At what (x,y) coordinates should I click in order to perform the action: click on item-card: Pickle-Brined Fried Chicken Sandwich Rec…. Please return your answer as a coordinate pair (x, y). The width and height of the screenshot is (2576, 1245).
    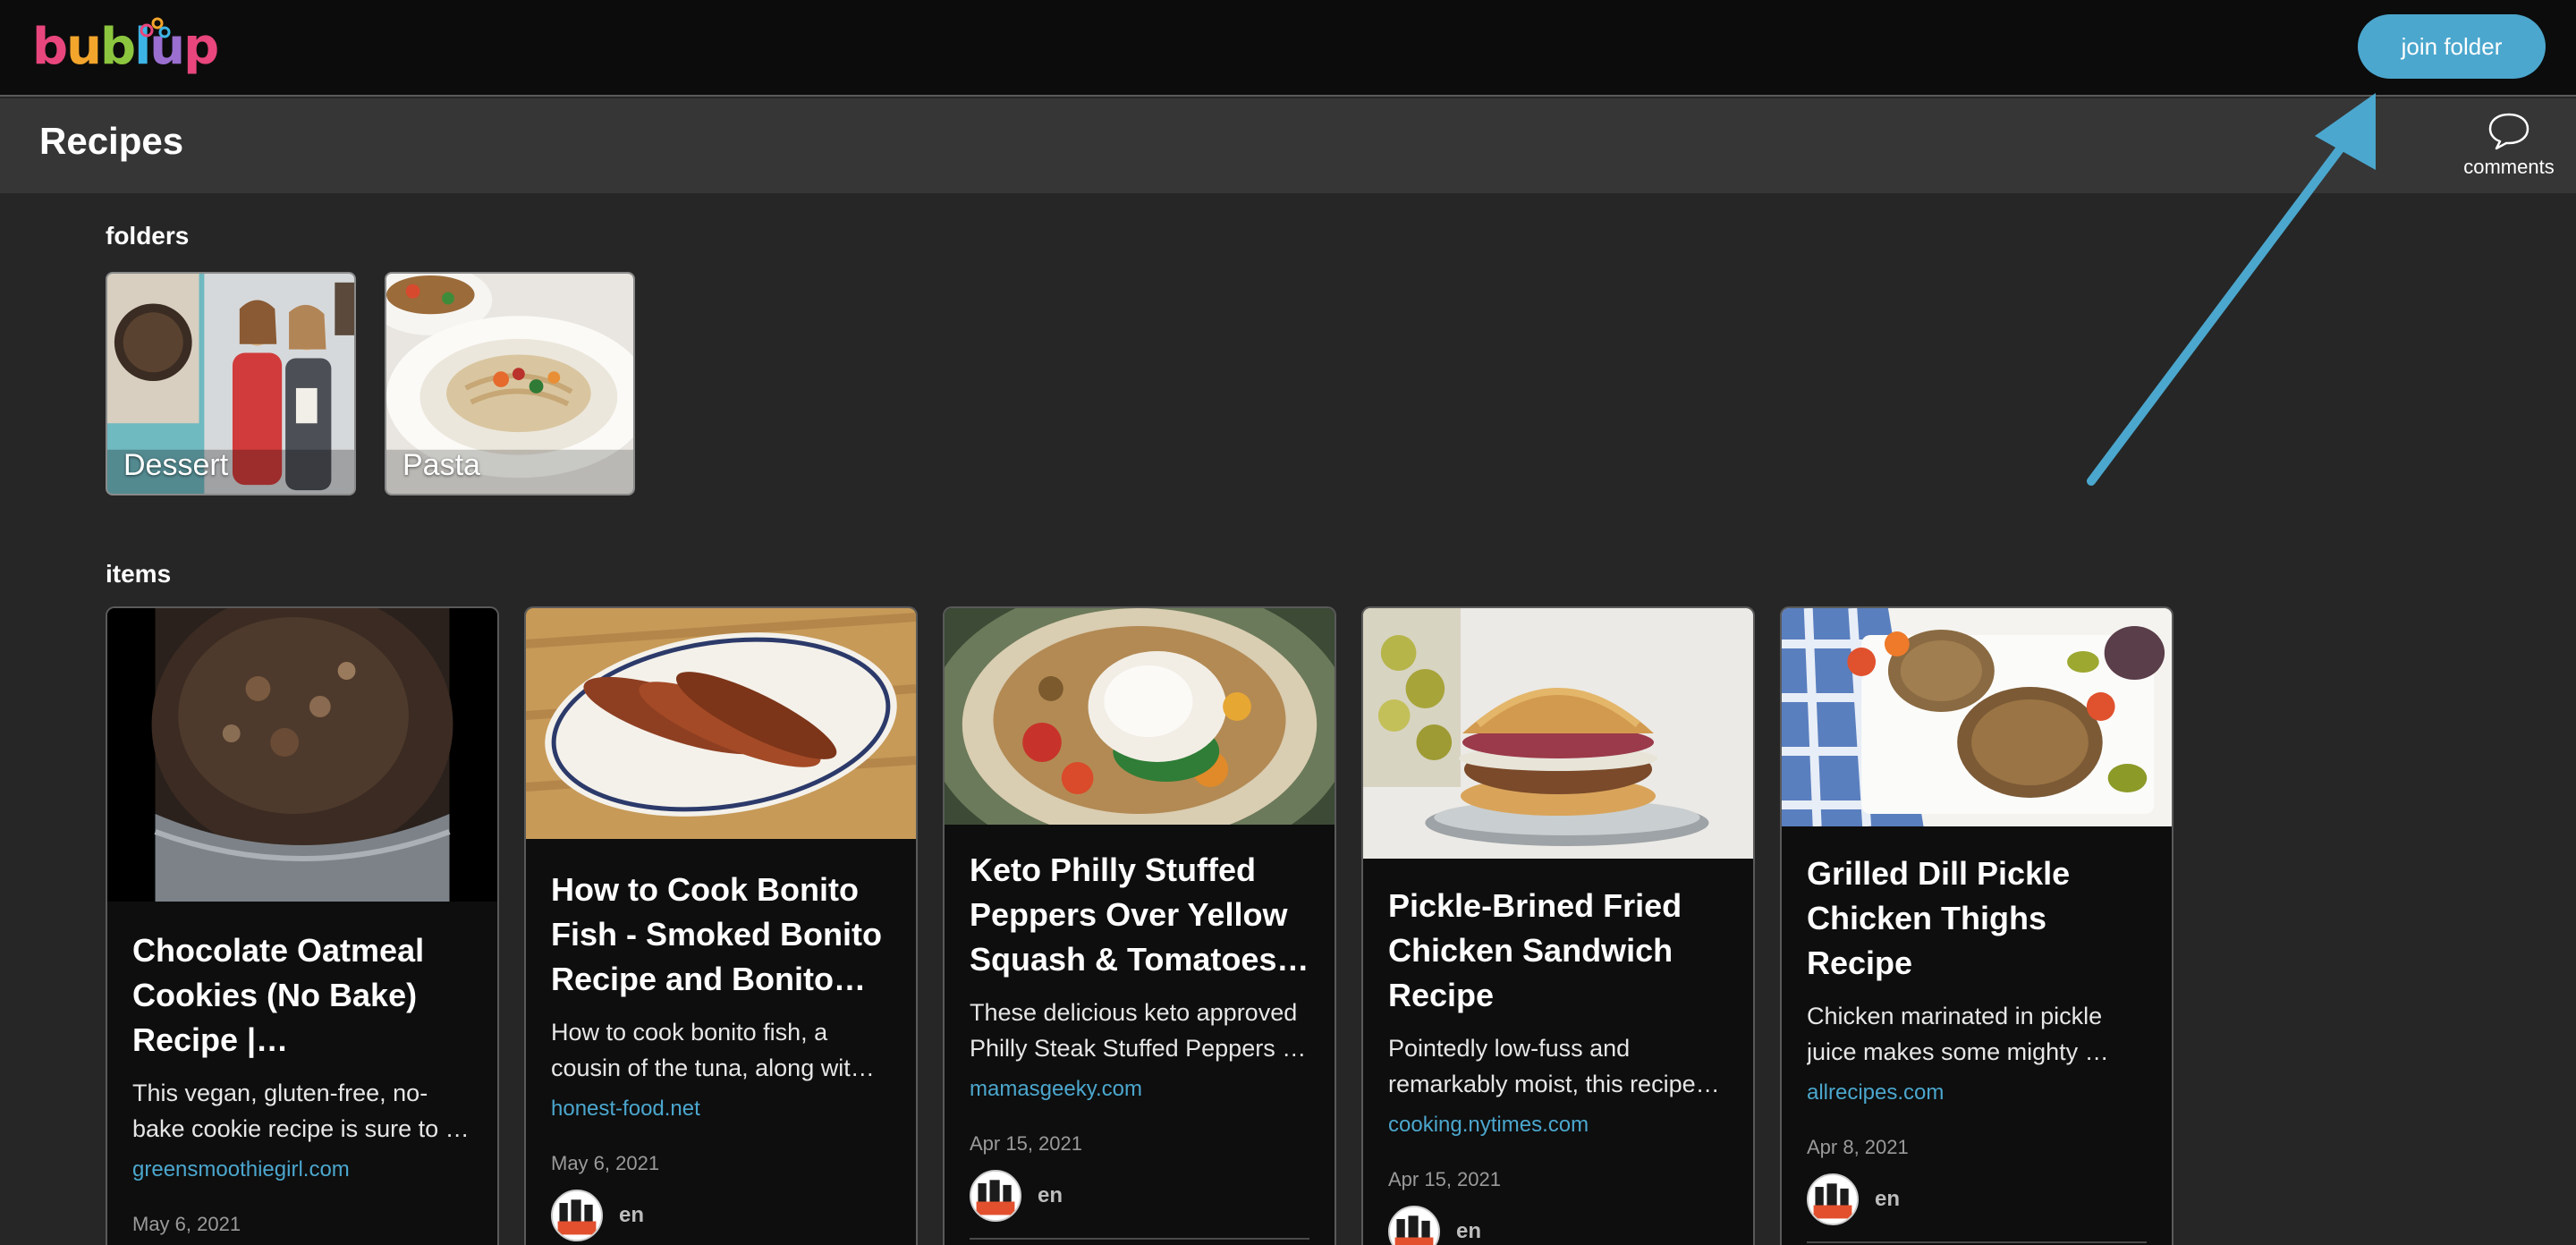
    Looking at the image, I should click on (1558, 926).